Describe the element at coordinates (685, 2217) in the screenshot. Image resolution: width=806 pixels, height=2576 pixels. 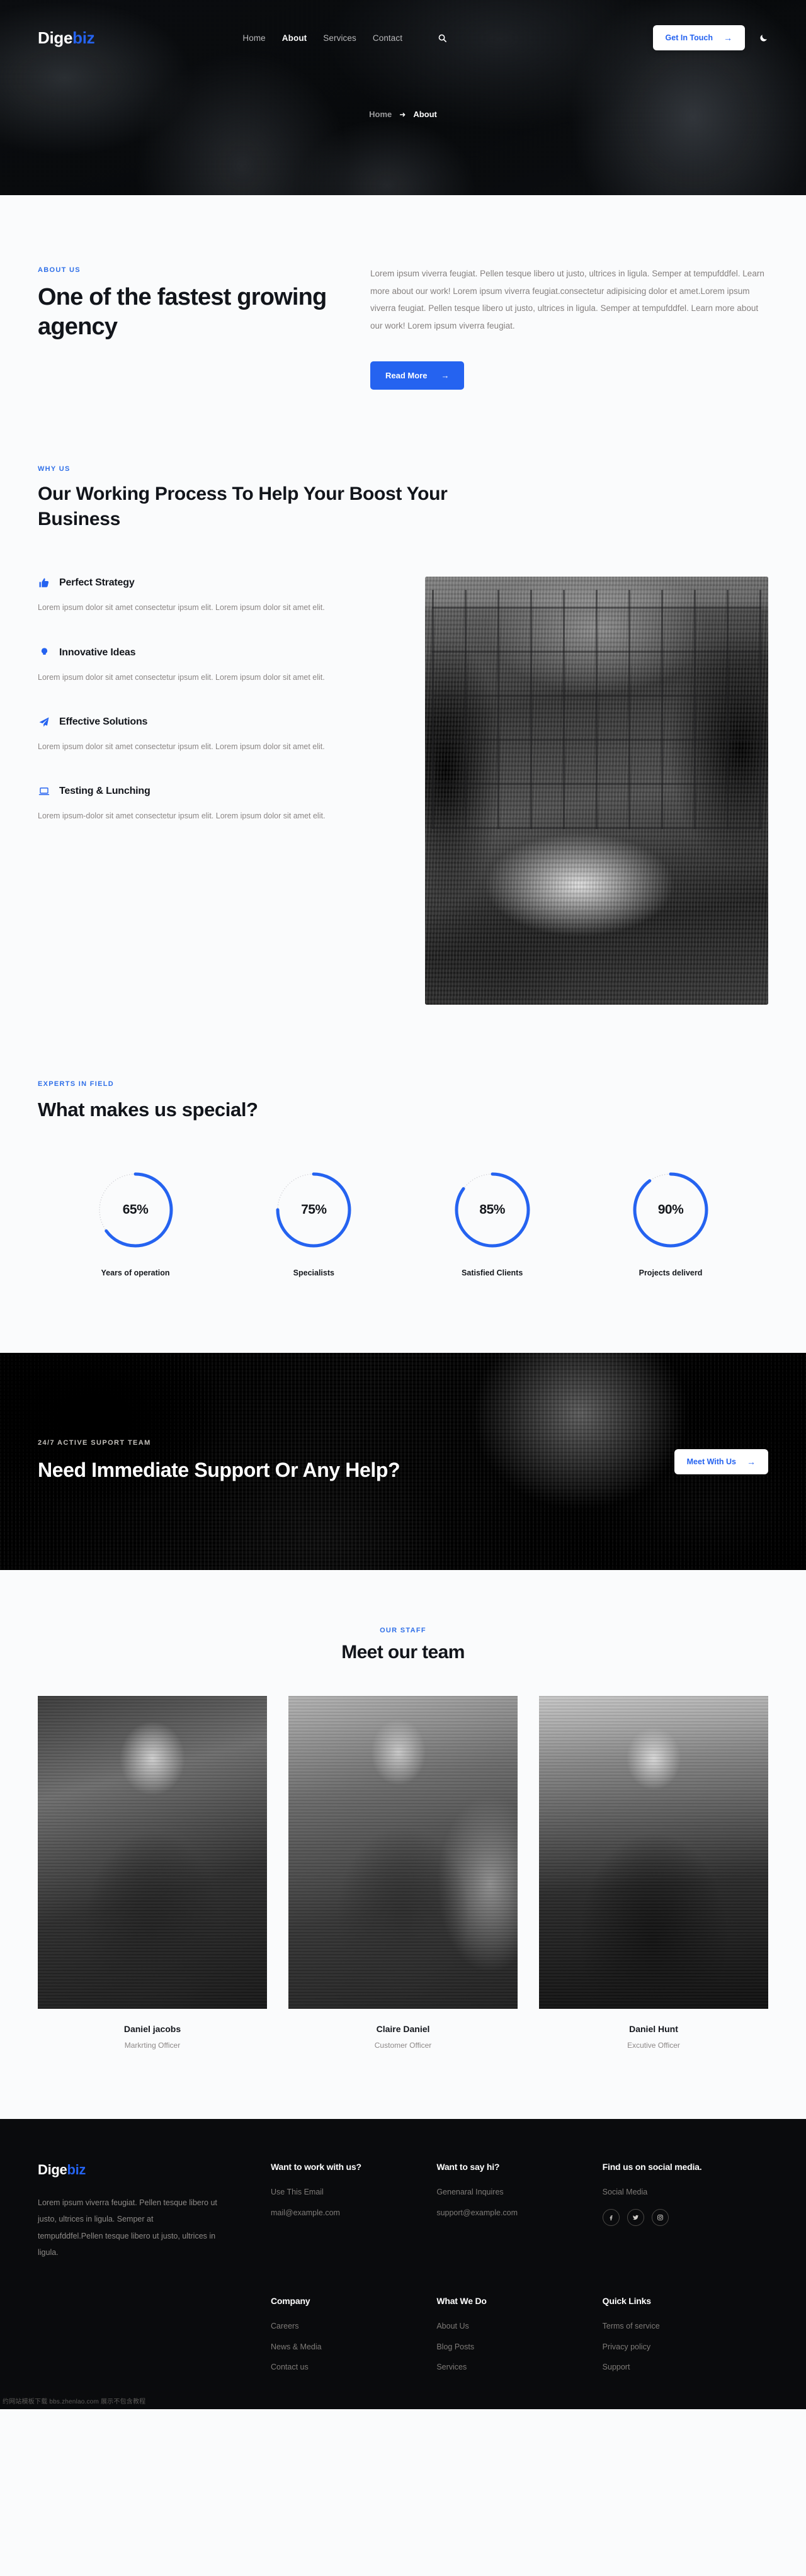
I see `social-links` at that location.